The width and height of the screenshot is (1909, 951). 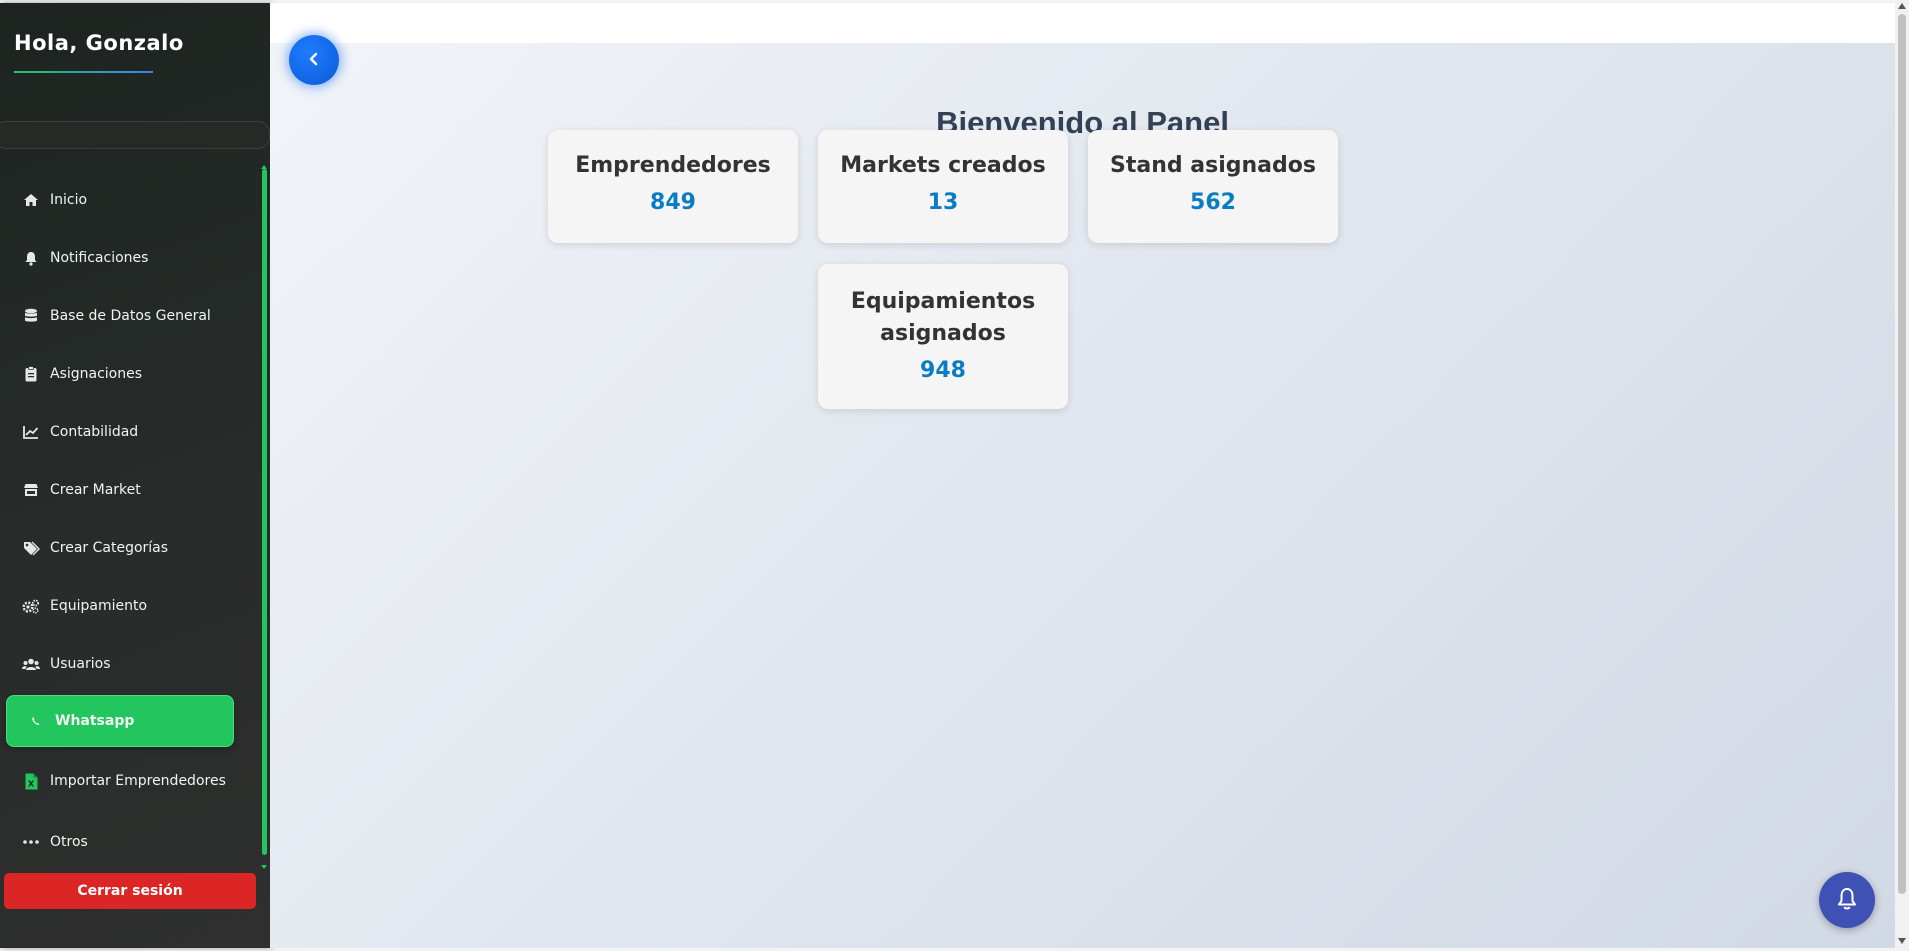 What do you see at coordinates (95, 490) in the screenshot?
I see `sidebar-item-label: Crear Market` at bounding box center [95, 490].